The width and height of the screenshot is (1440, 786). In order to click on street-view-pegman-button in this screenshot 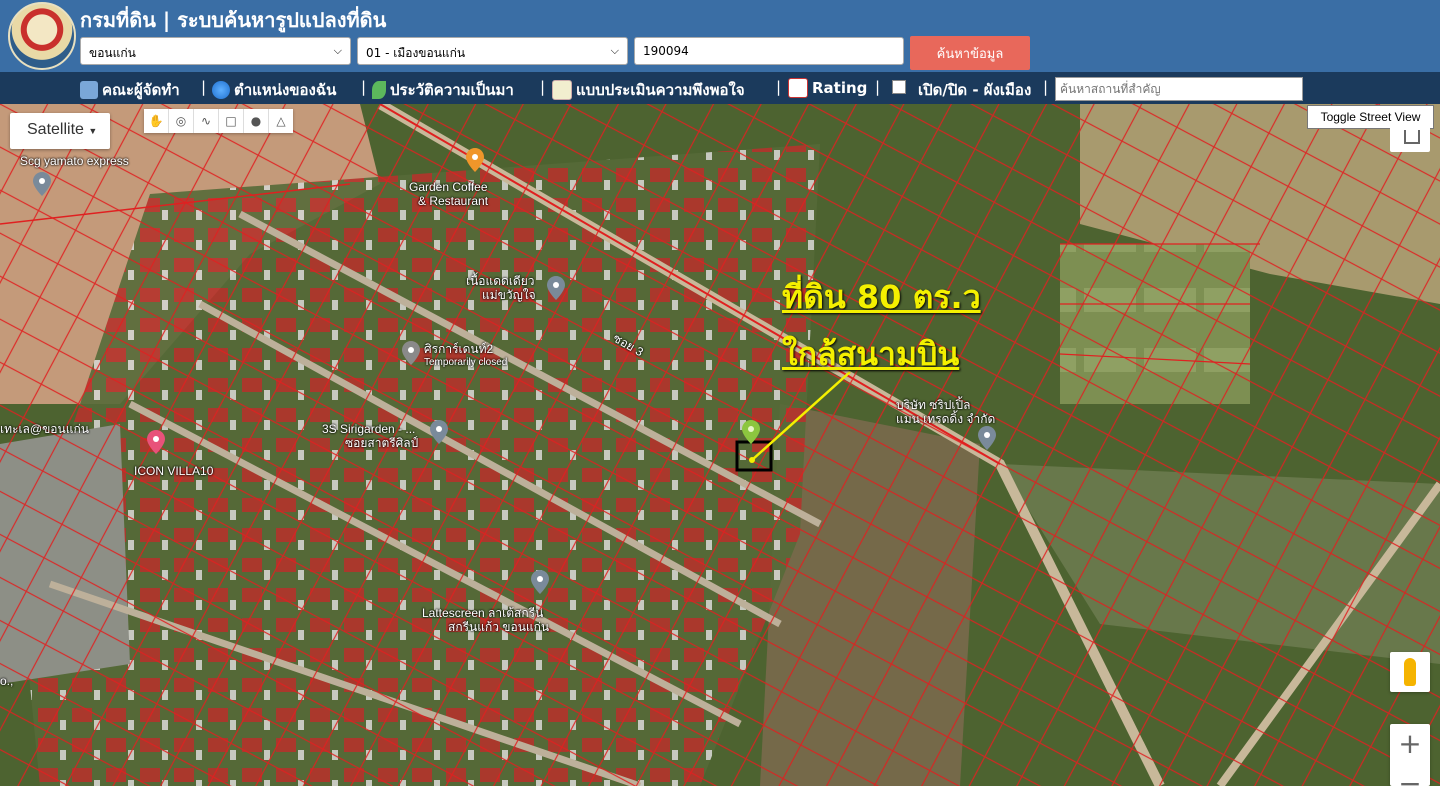, I will do `click(1410, 672)`.